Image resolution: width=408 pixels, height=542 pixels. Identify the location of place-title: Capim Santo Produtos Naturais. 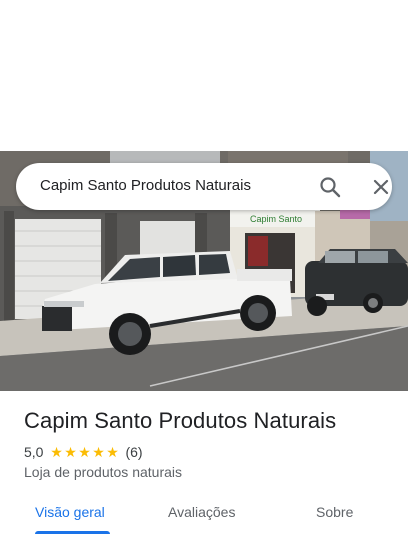
(180, 420).